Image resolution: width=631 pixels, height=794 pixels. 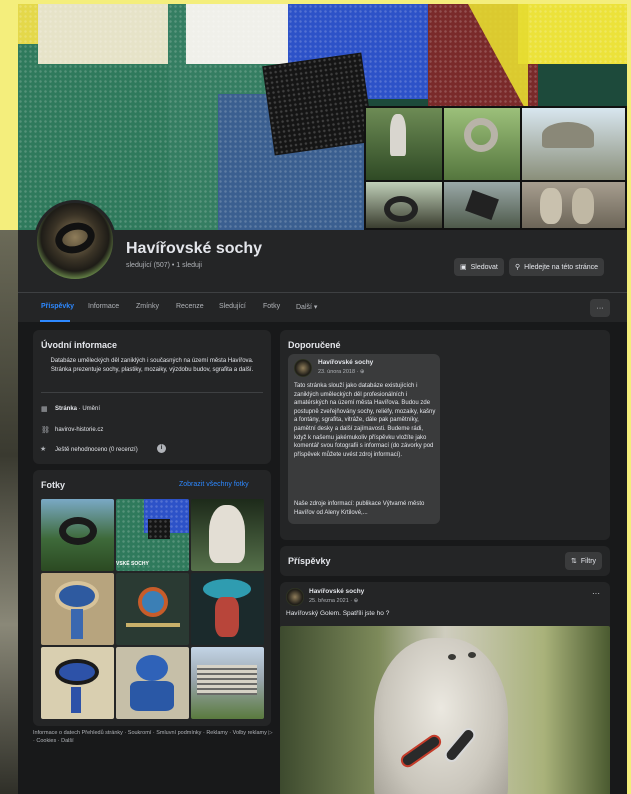 I want to click on intro-title: Úvodní informace, so click(x=79, y=345).